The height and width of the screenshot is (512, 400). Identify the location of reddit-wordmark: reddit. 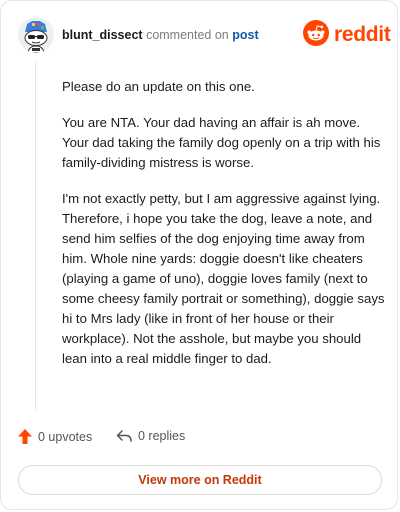
(362, 34).